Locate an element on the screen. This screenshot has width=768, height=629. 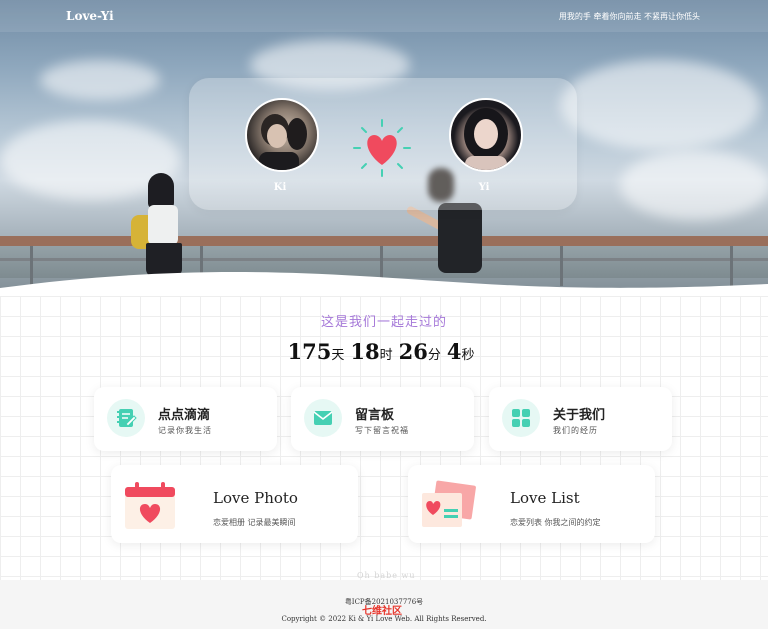
card-title: 留言板 is located at coordinates (375, 415).